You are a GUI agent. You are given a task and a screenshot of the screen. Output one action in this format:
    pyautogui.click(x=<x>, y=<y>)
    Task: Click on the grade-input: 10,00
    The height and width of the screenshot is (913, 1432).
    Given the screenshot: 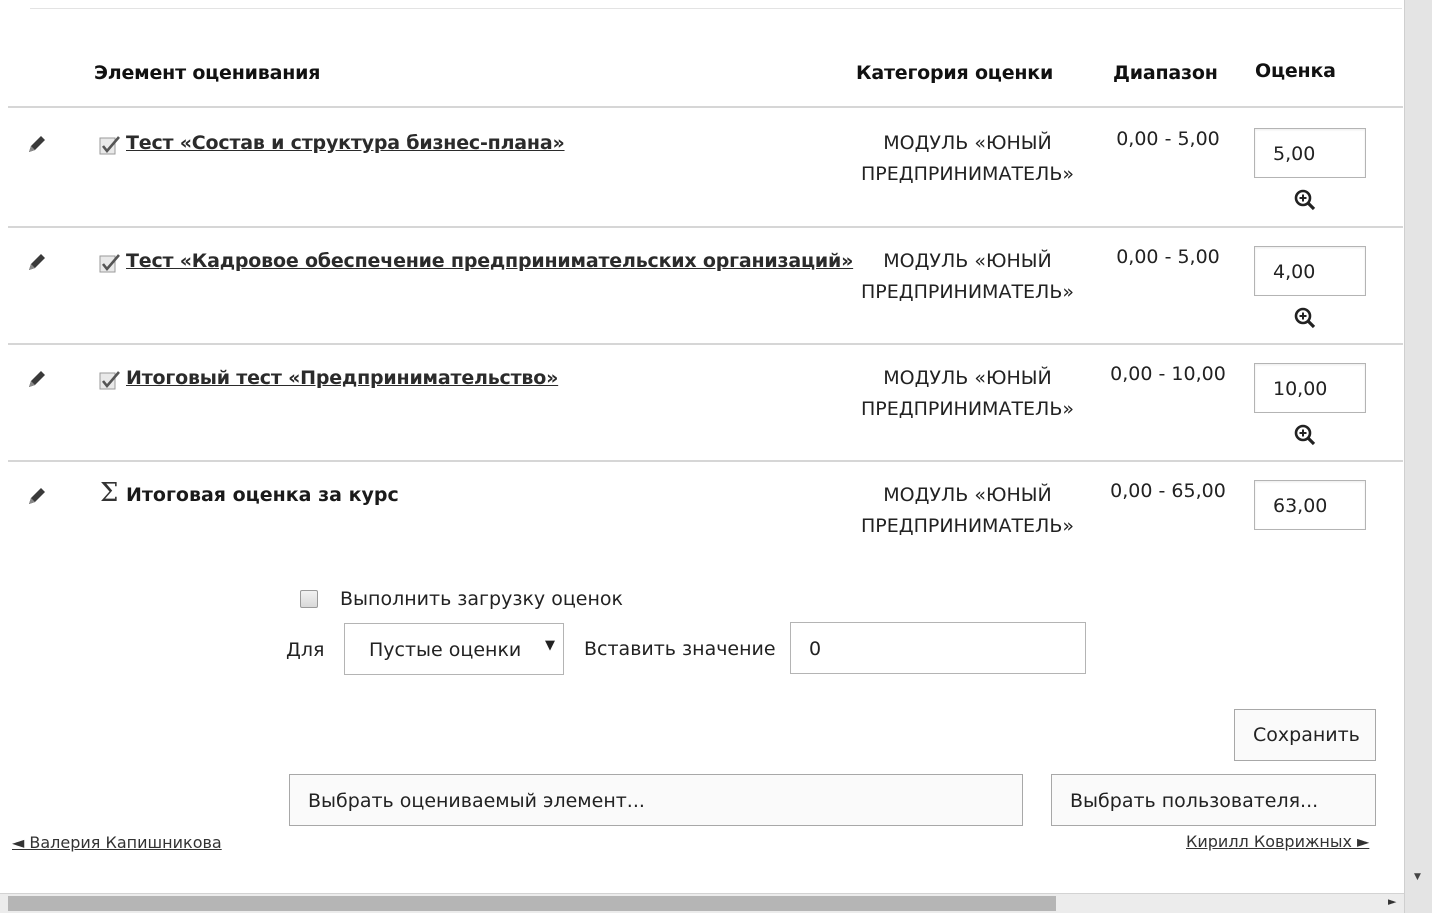 What is the action you would take?
    pyautogui.click(x=1310, y=388)
    